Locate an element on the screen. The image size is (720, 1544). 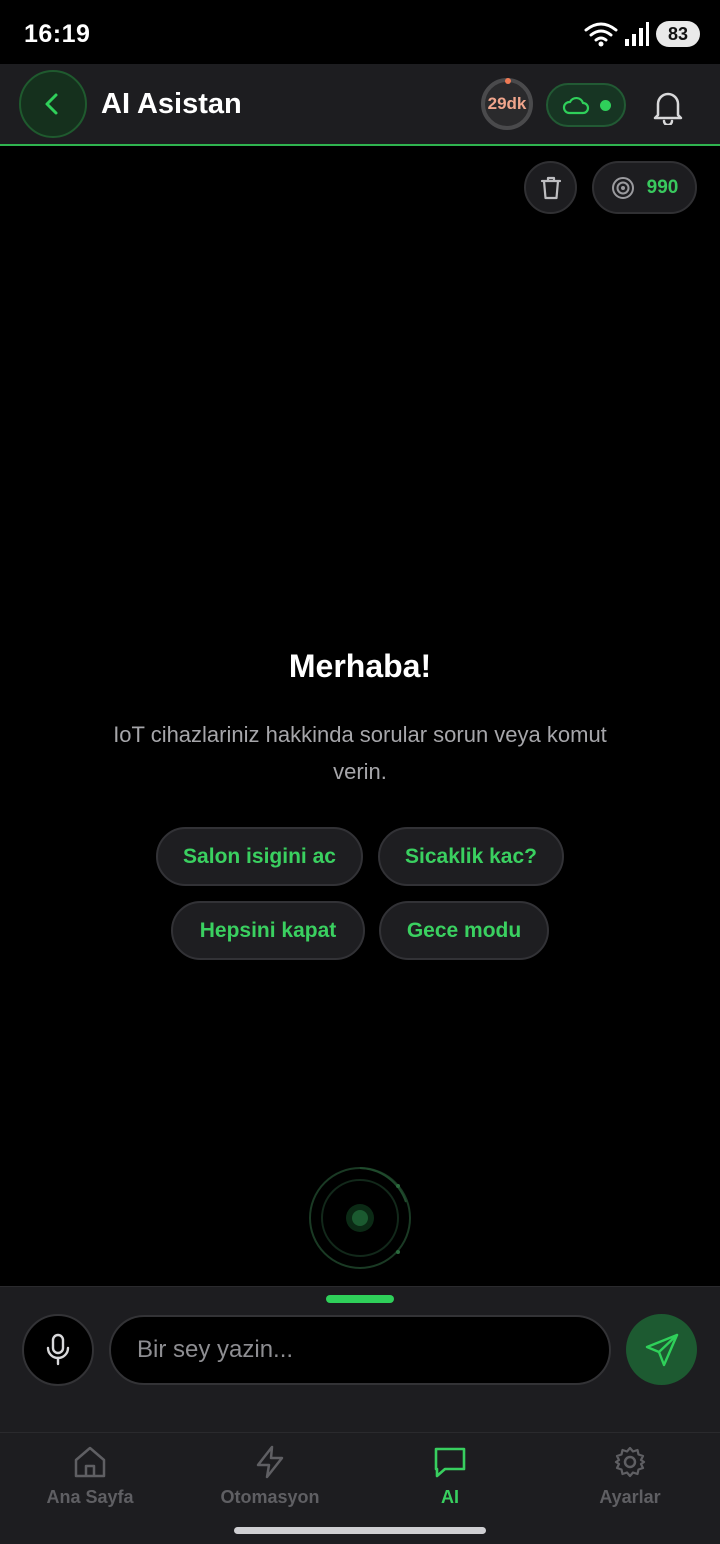
nav-label-settings: Ayarlar is located at coordinates (630, 1497).